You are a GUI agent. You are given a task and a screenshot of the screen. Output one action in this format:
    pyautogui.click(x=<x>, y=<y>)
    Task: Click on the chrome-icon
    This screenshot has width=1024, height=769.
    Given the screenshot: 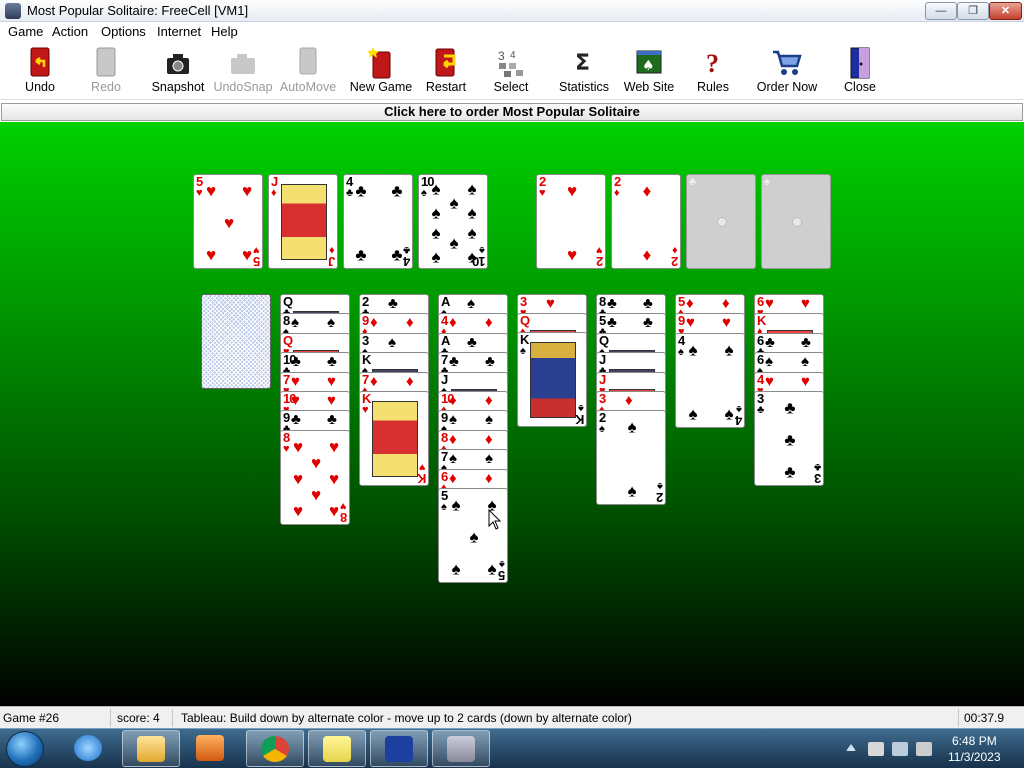 What is the action you would take?
    pyautogui.click(x=275, y=748)
    